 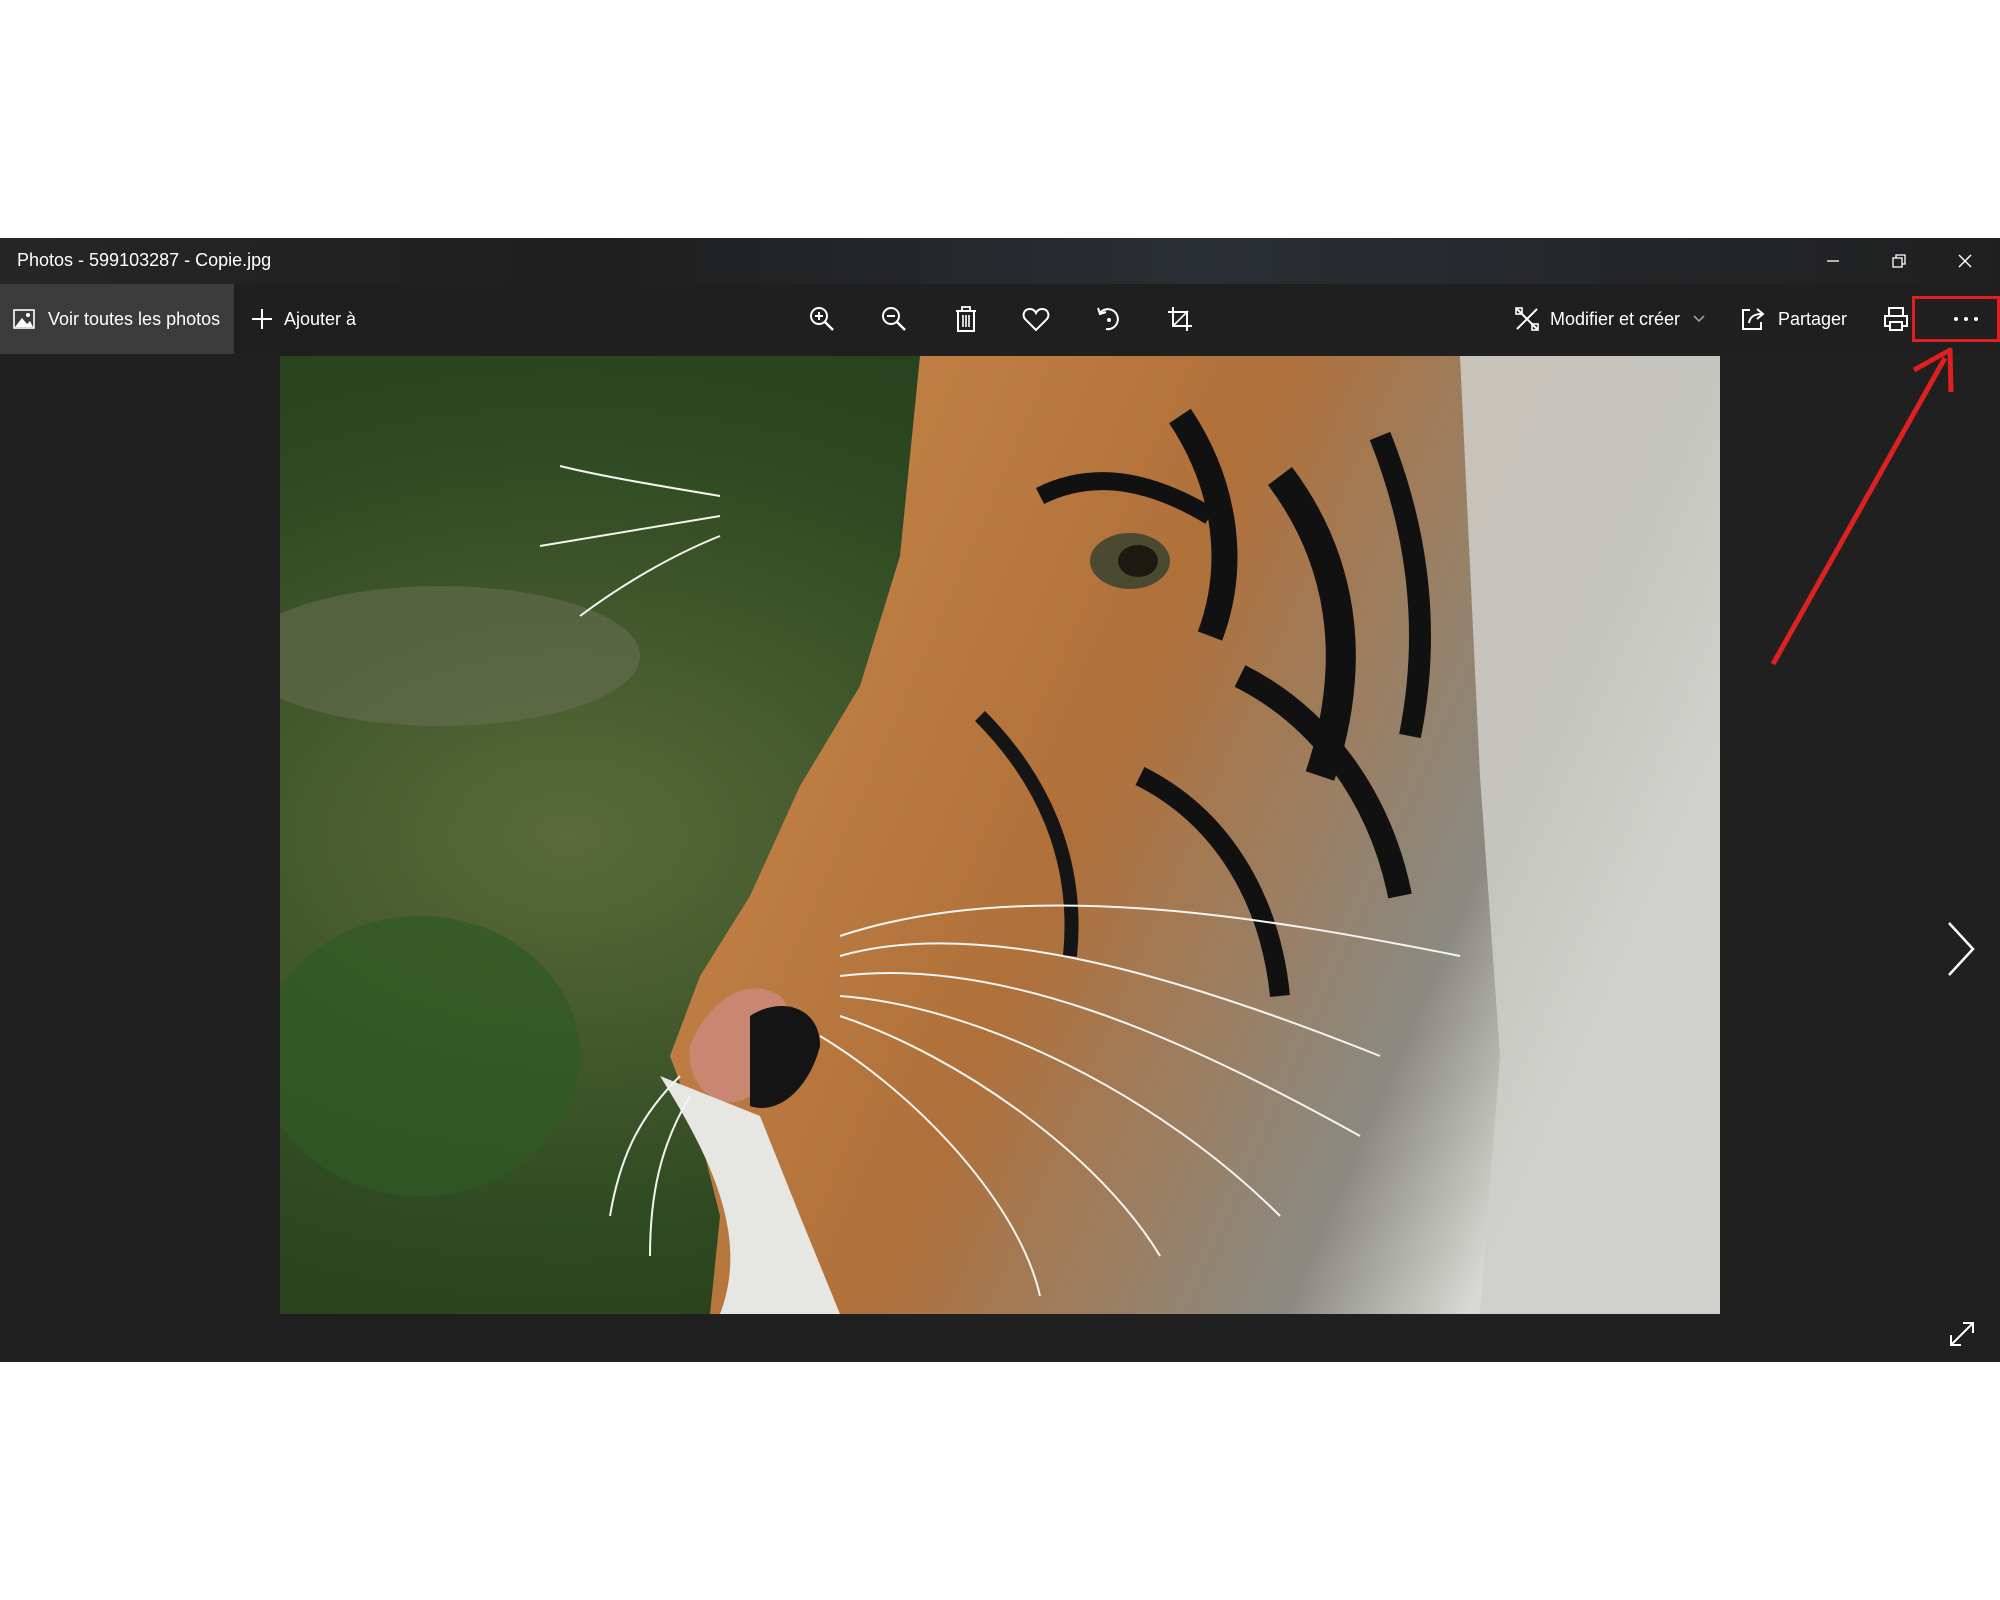 I want to click on annotation-arrow-icon, so click(x=1862, y=506).